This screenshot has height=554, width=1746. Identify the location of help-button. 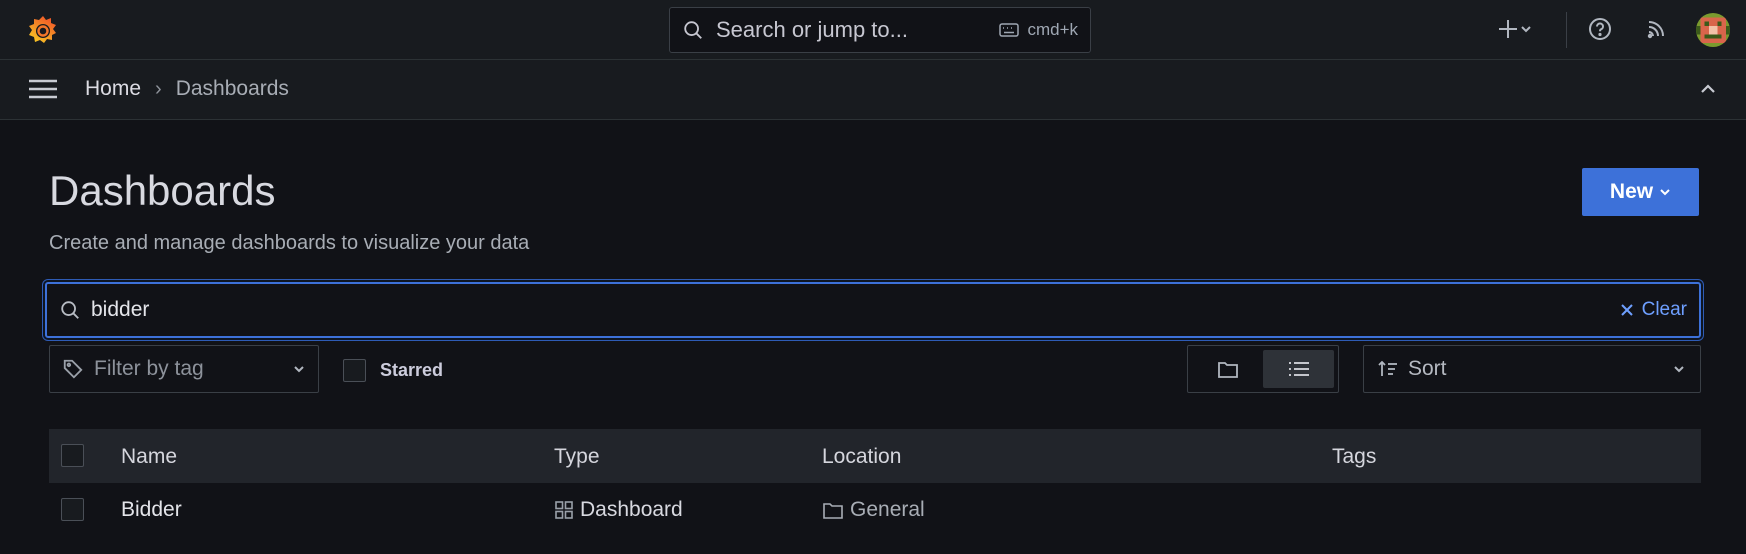
(1600, 29).